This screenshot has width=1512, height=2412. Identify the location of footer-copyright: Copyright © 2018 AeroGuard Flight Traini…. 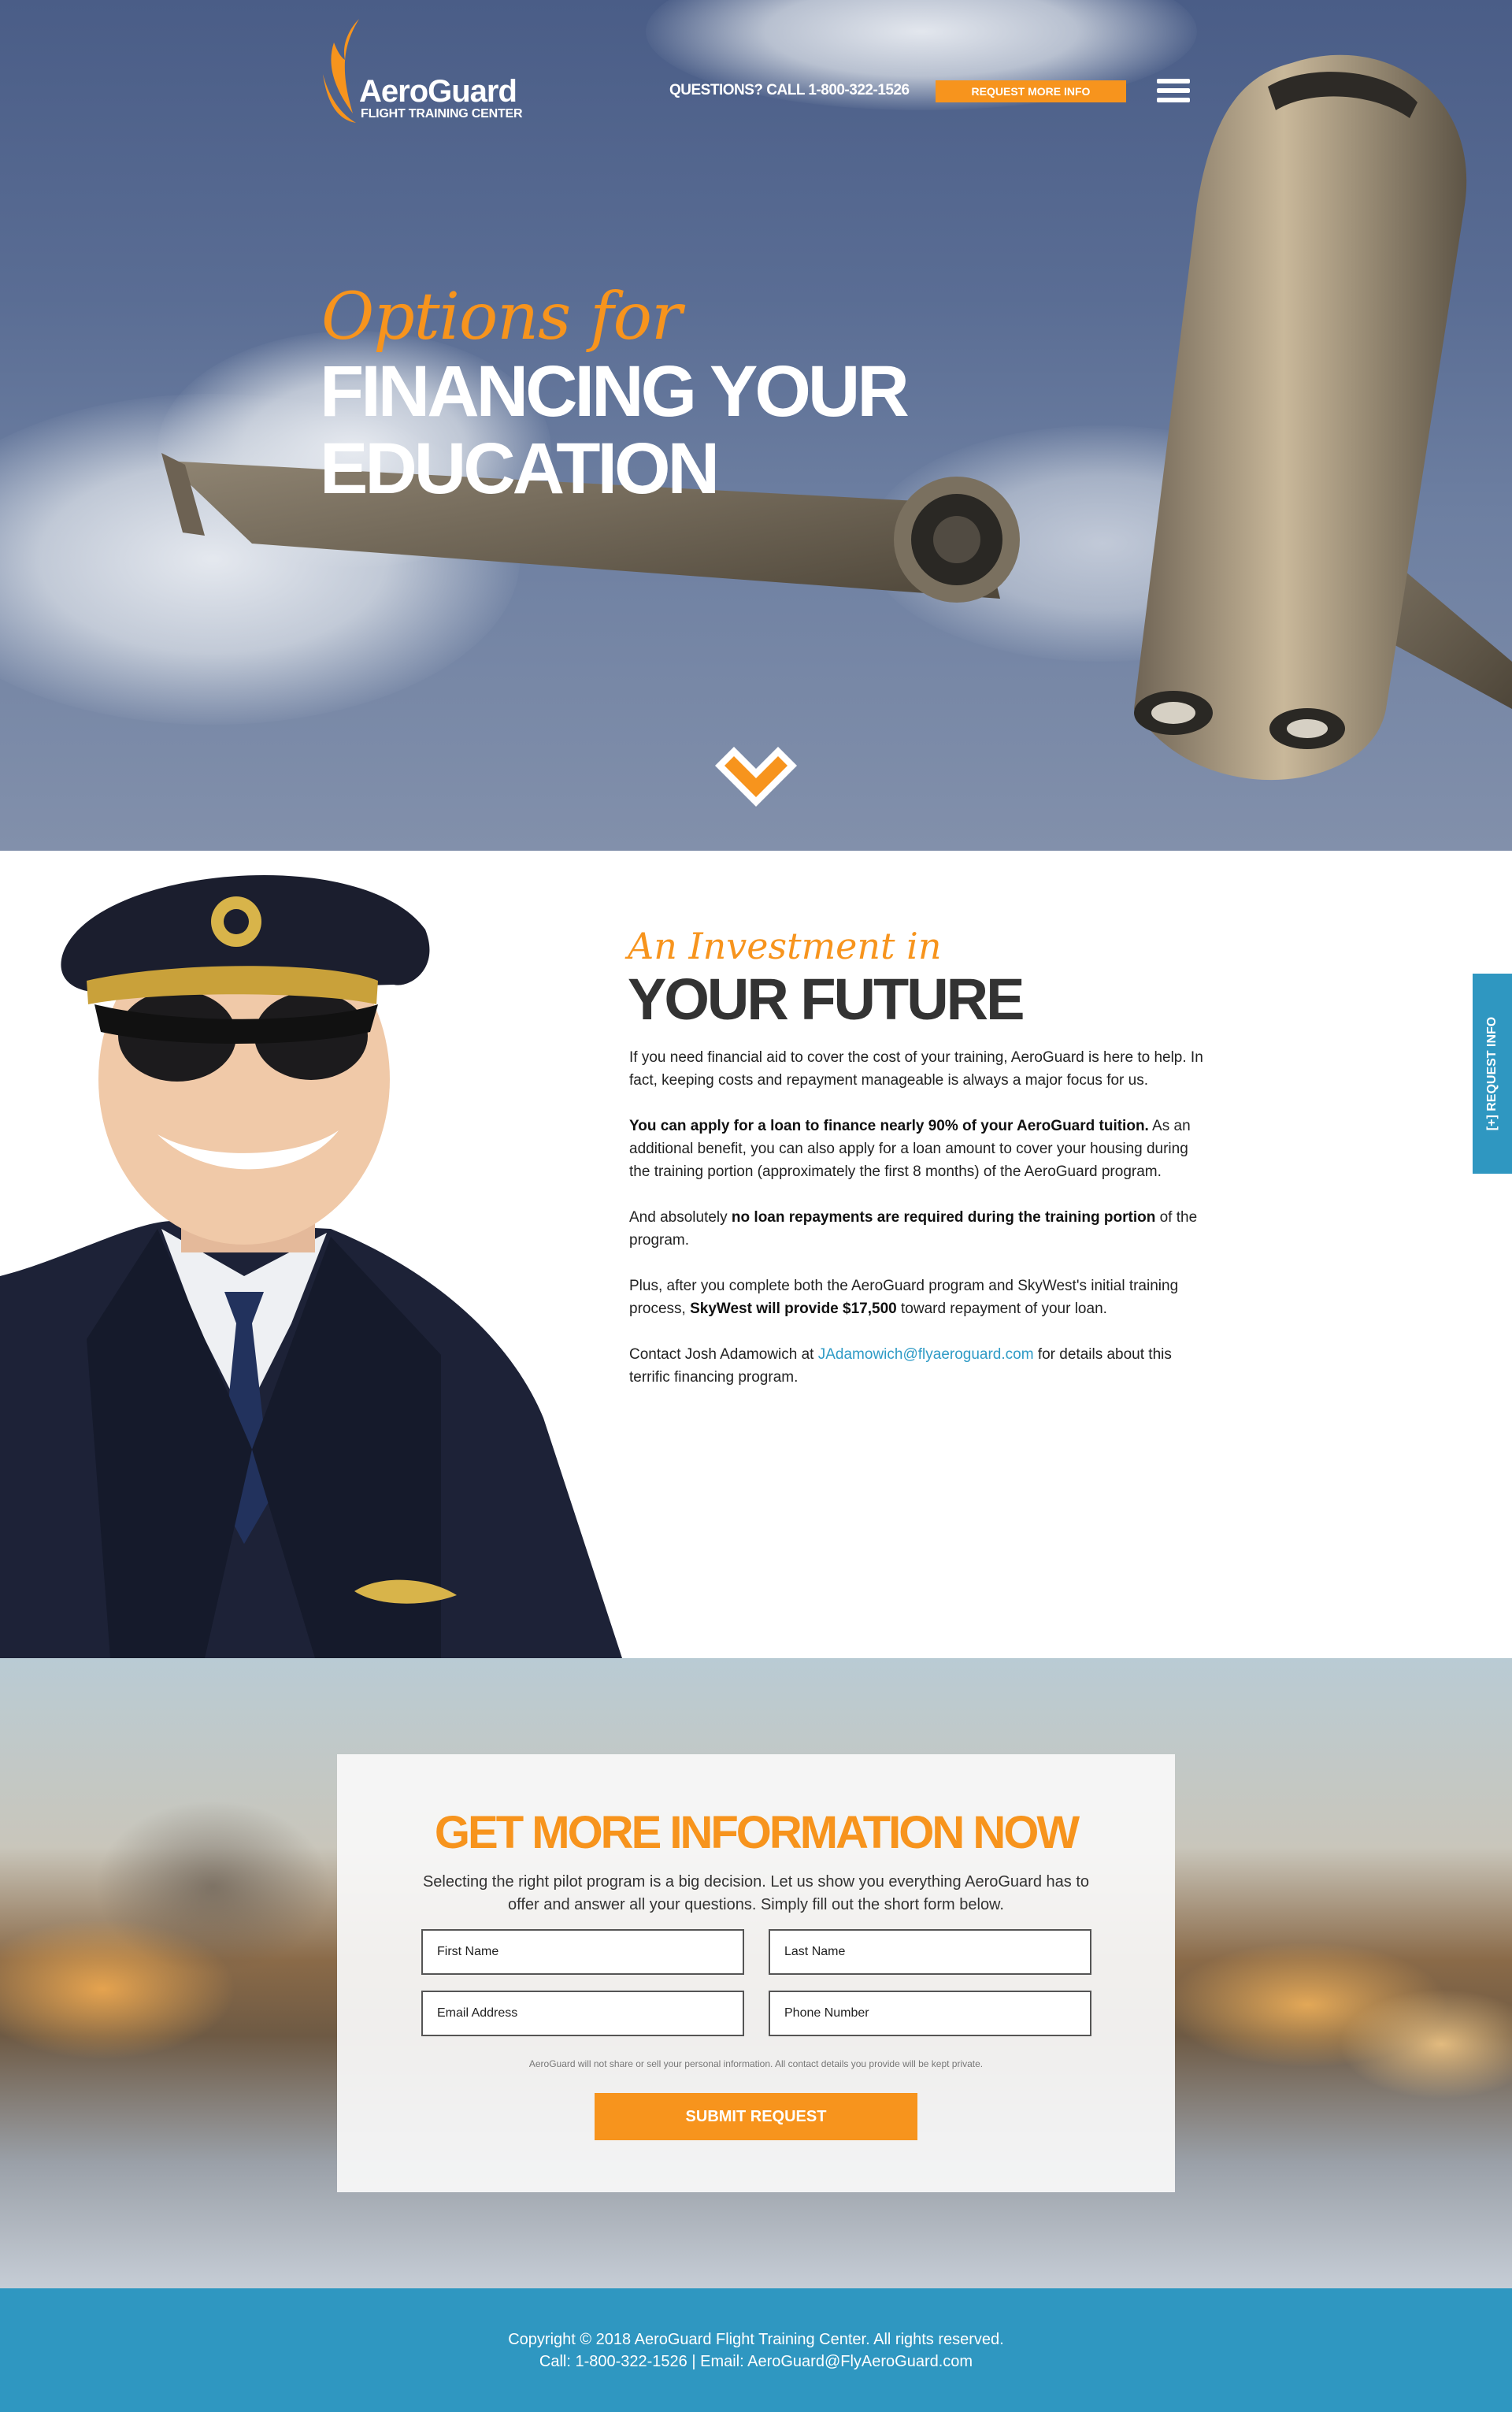
(756, 2340).